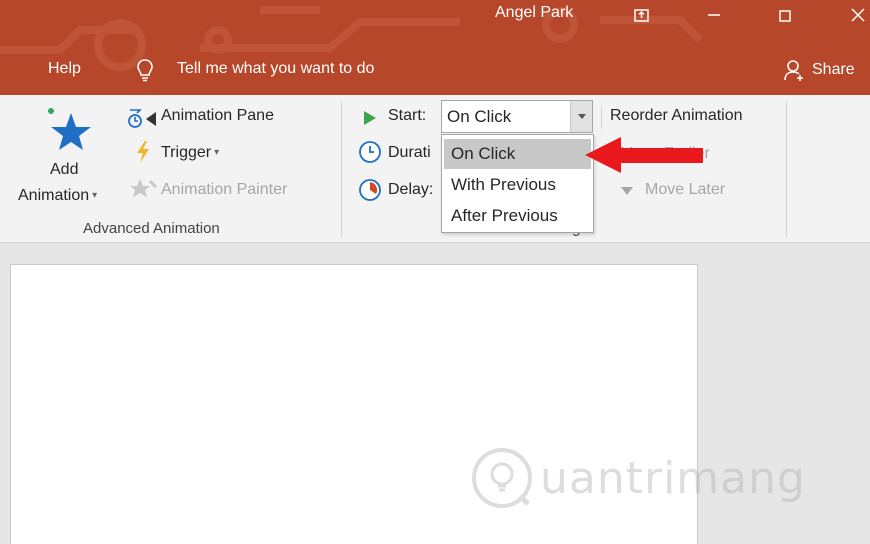  I want to click on trigger-button: Trigger ▾, so click(190, 153).